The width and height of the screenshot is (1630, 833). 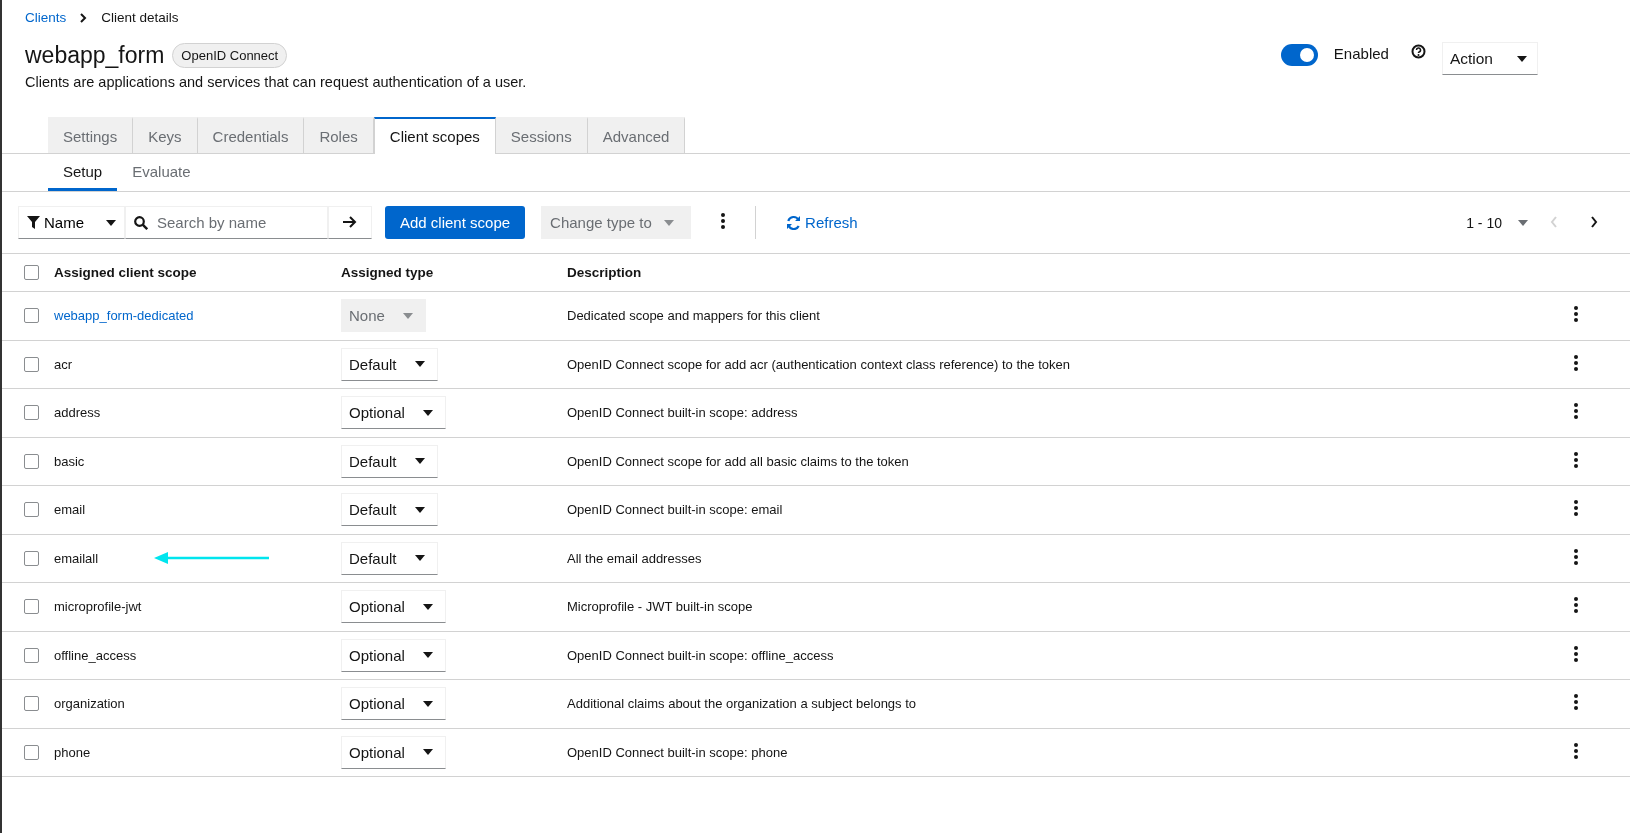 What do you see at coordinates (822, 222) in the screenshot?
I see `refresh-button: Refresh` at bounding box center [822, 222].